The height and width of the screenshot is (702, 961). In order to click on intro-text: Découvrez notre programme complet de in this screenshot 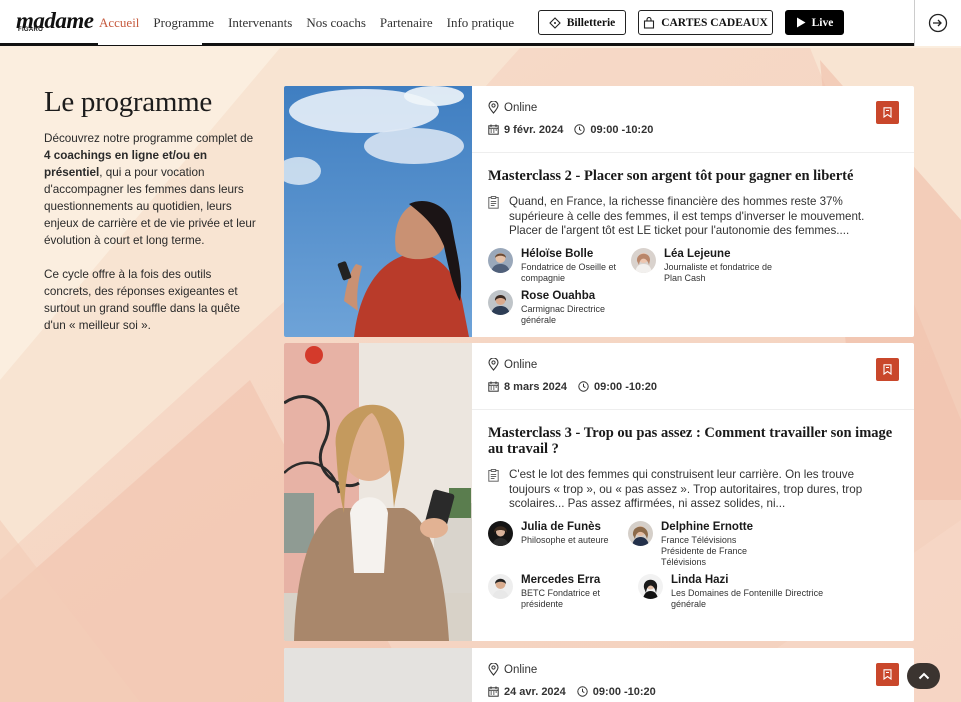, I will do `click(149, 138)`.